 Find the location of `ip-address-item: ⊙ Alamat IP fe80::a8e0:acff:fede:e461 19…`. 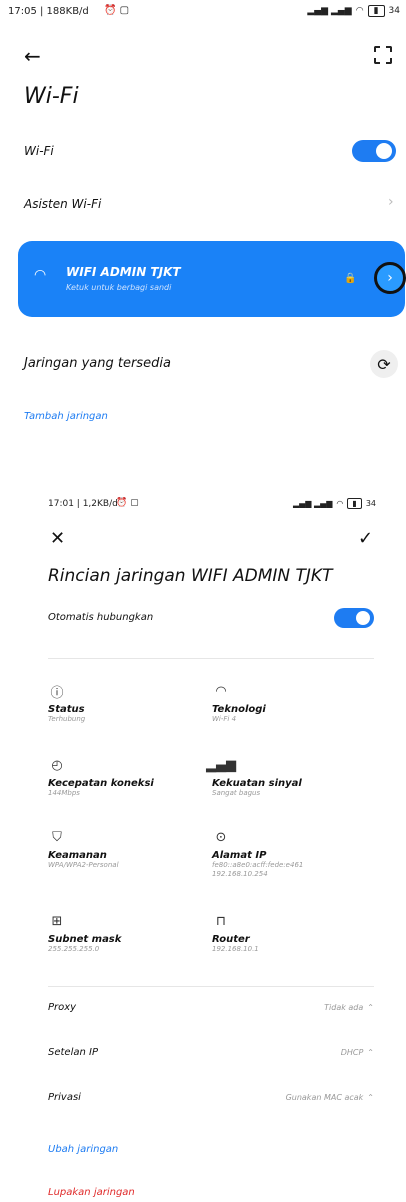

ip-address-item: ⊙ Alamat IP fe80::a8e0:acff:fede:e461 19… is located at coordinates (257, 853).